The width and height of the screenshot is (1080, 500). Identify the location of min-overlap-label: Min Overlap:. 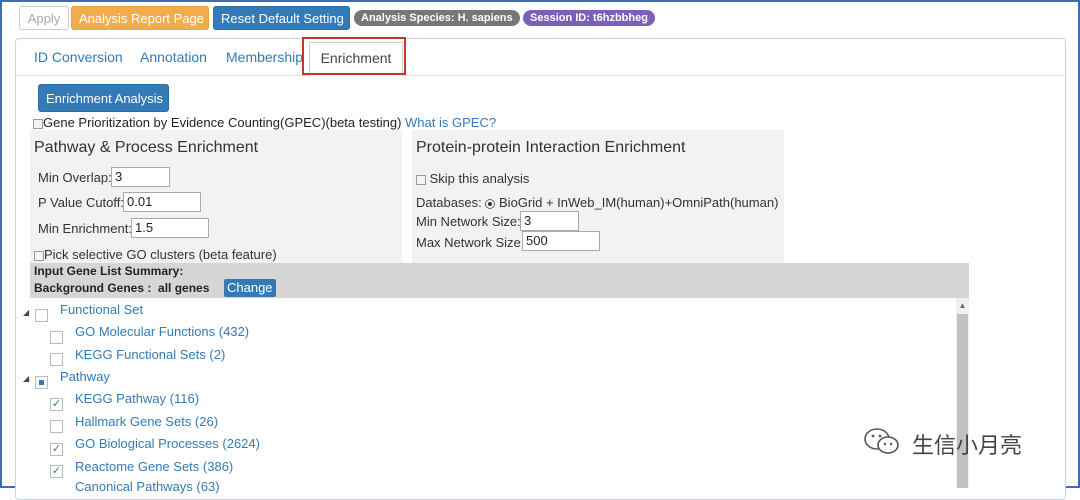
(75, 177).